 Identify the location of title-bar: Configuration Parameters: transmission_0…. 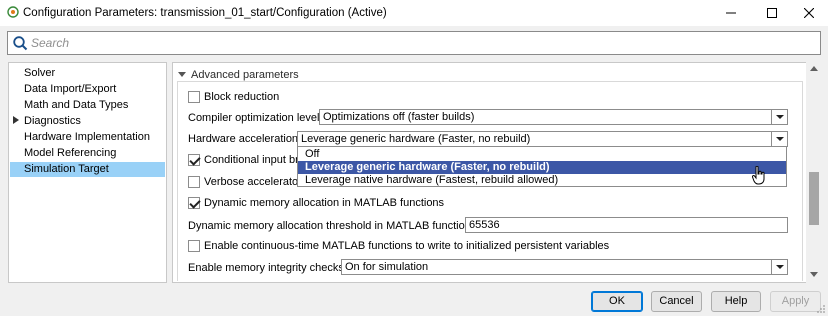
(414, 13).